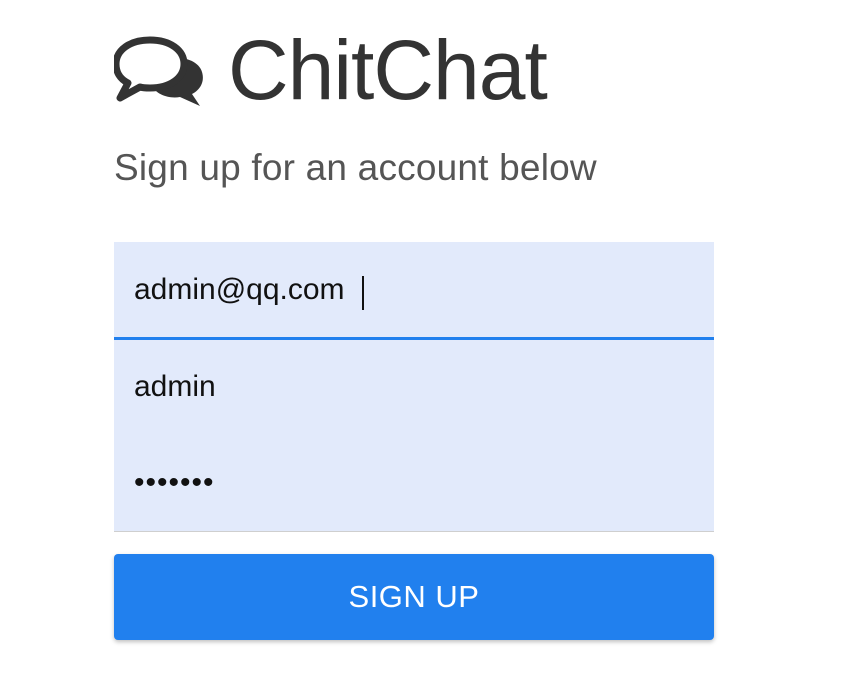 The width and height of the screenshot is (856, 696). I want to click on signup-button: SIGN UP, so click(414, 597).